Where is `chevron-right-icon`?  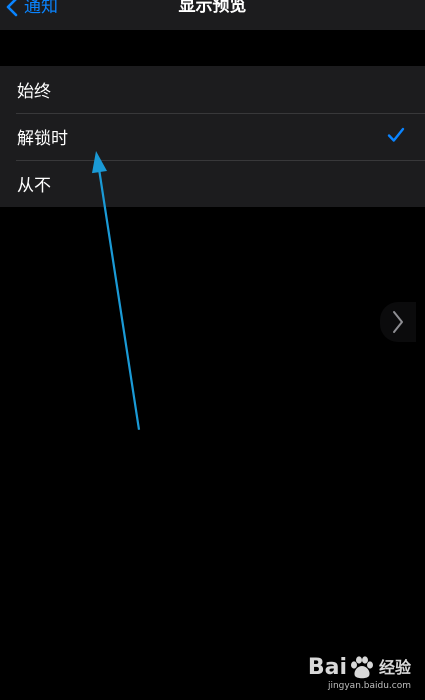 chevron-right-icon is located at coordinates (398, 322).